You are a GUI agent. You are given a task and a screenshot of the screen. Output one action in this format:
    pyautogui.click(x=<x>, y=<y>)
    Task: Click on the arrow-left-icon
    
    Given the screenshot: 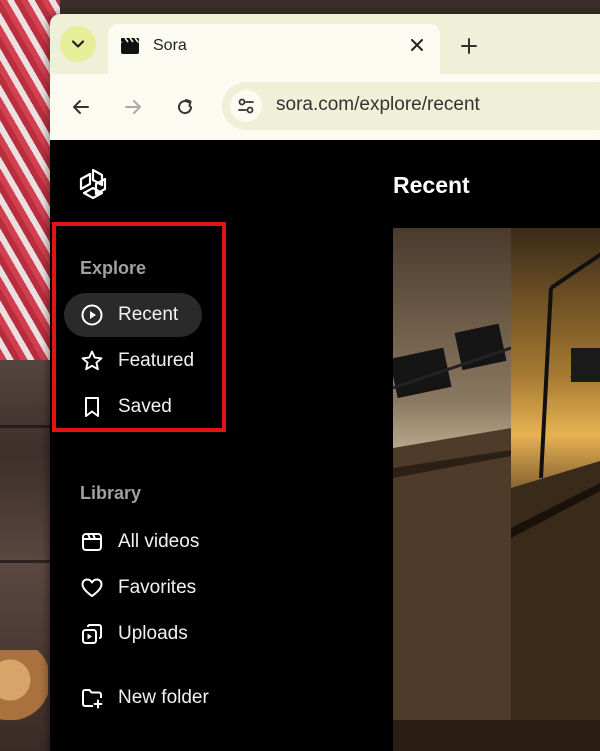 What is the action you would take?
    pyautogui.click(x=81, y=107)
    